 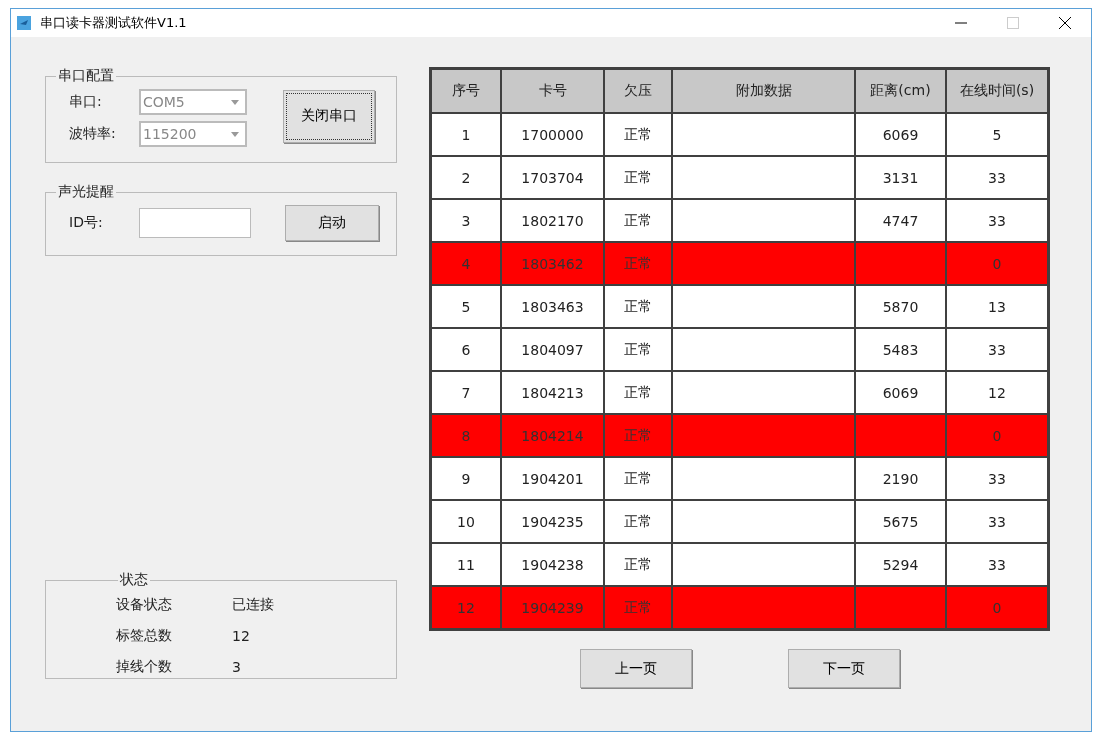 What do you see at coordinates (552, 306) in the screenshot?
I see `table-cell: 1803463` at bounding box center [552, 306].